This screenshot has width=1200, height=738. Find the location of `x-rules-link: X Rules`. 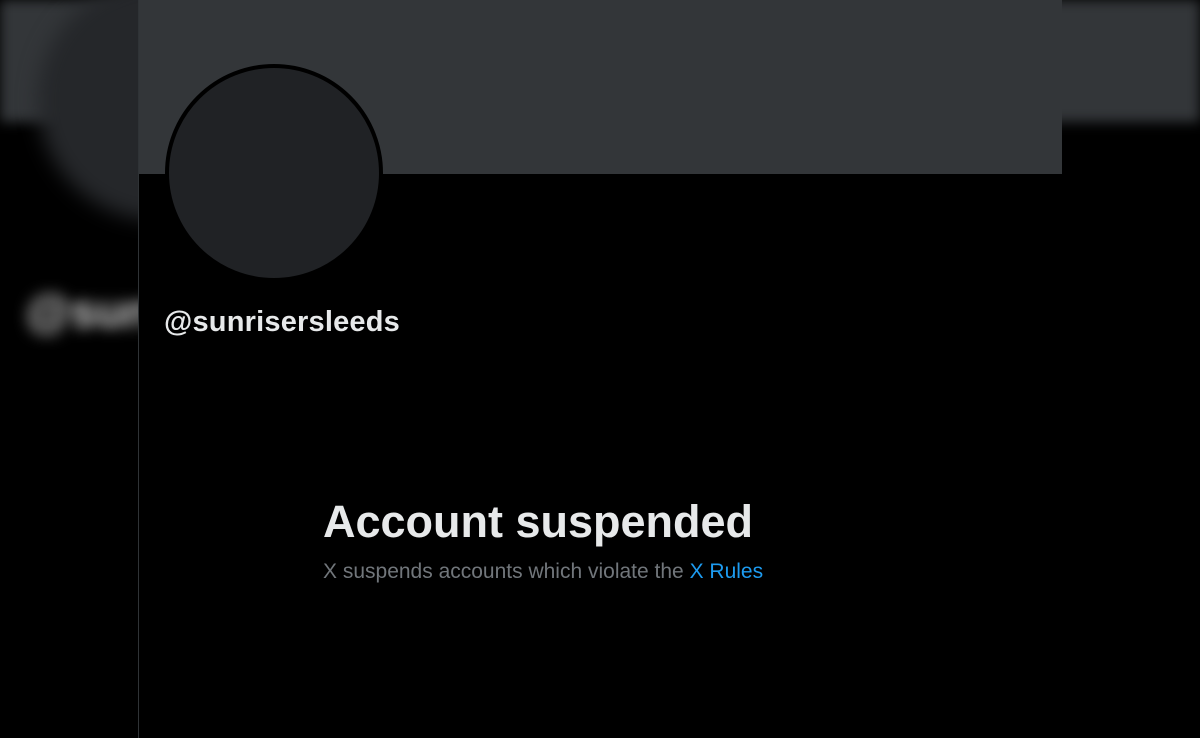

x-rules-link: X Rules is located at coordinates (727, 571).